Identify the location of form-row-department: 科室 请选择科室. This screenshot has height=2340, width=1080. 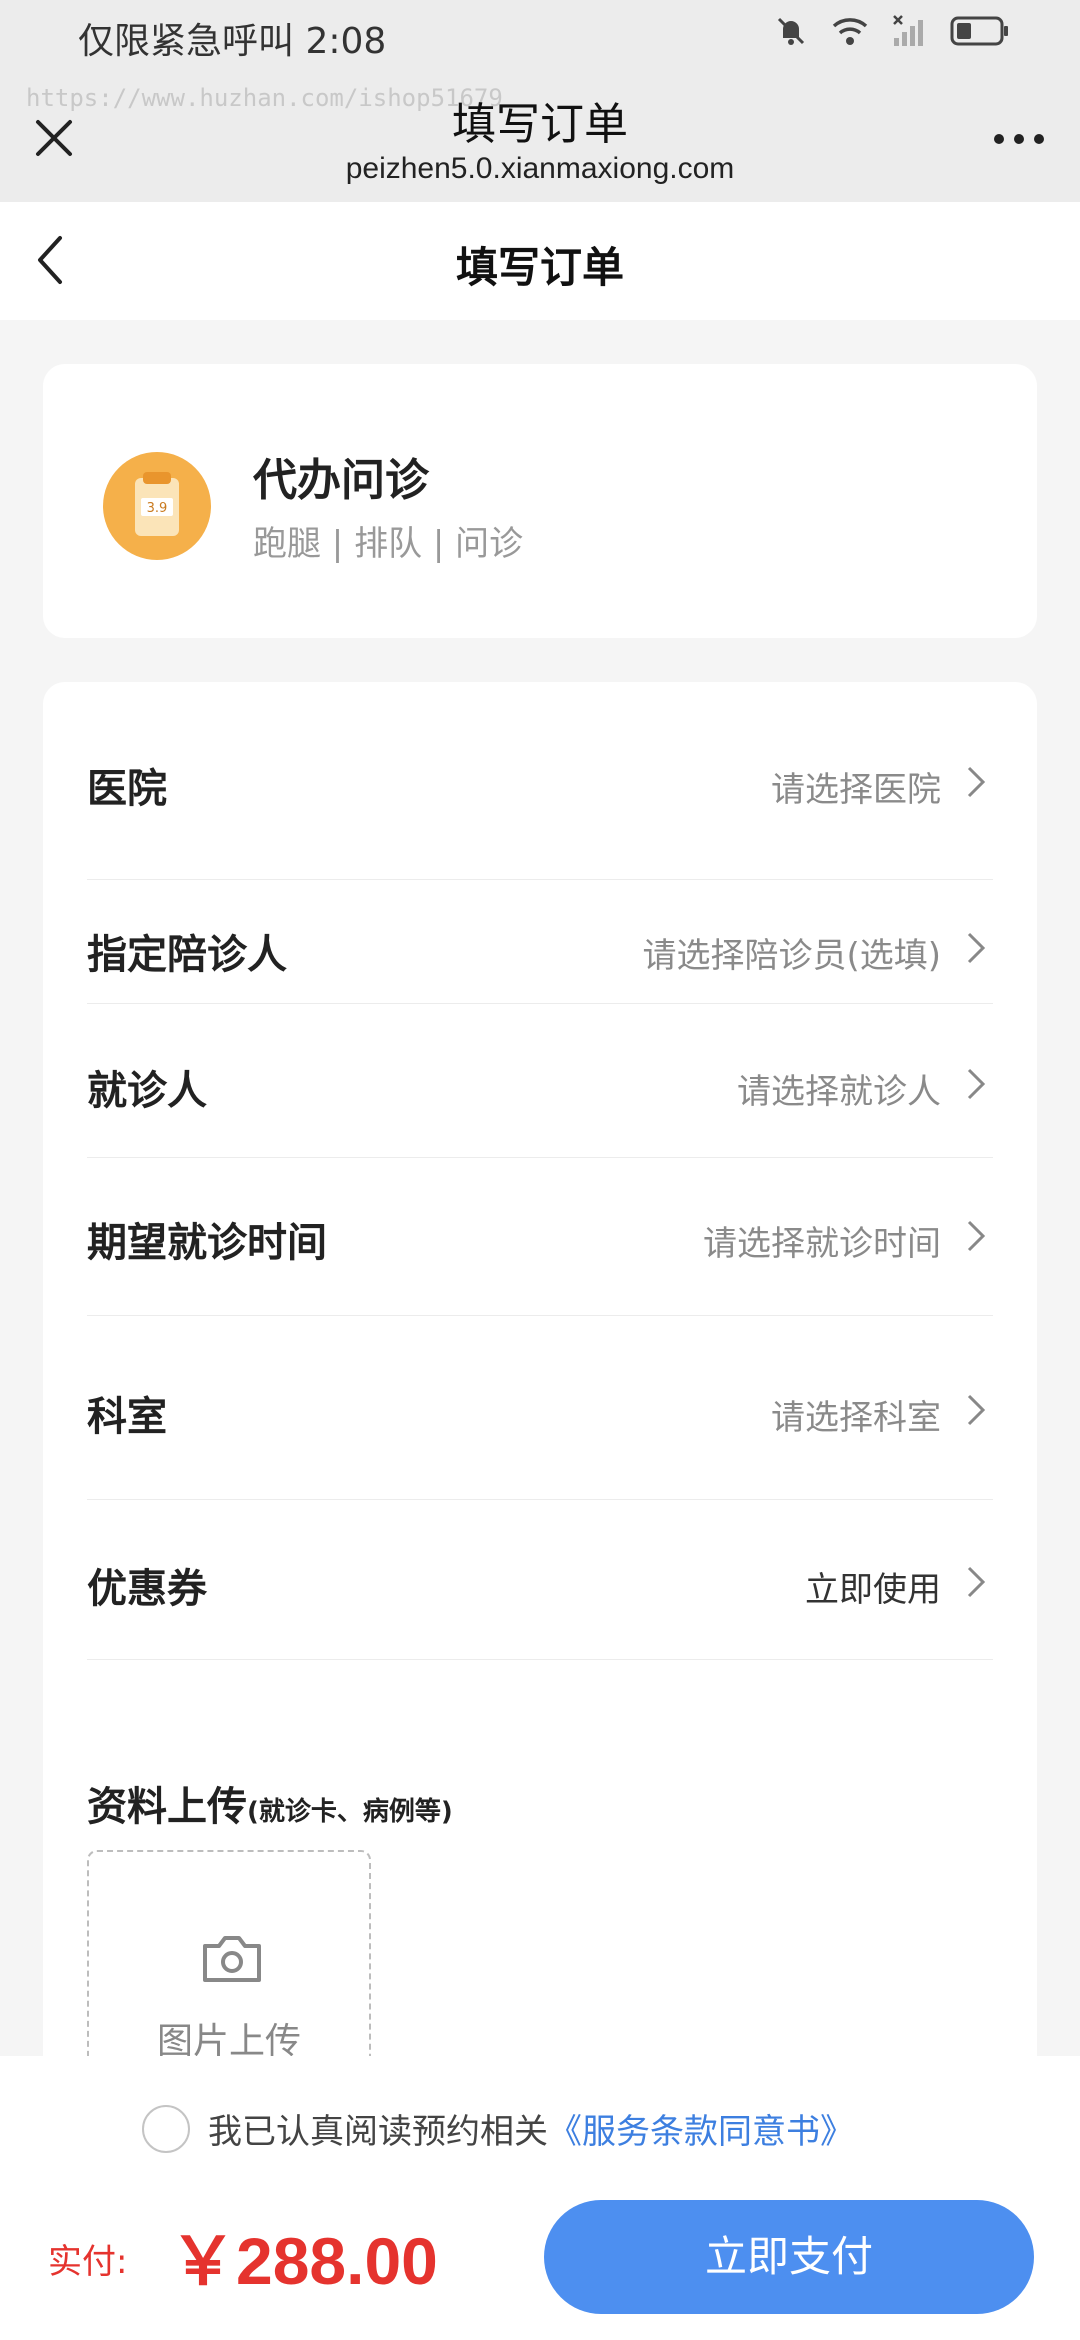
(540, 1408).